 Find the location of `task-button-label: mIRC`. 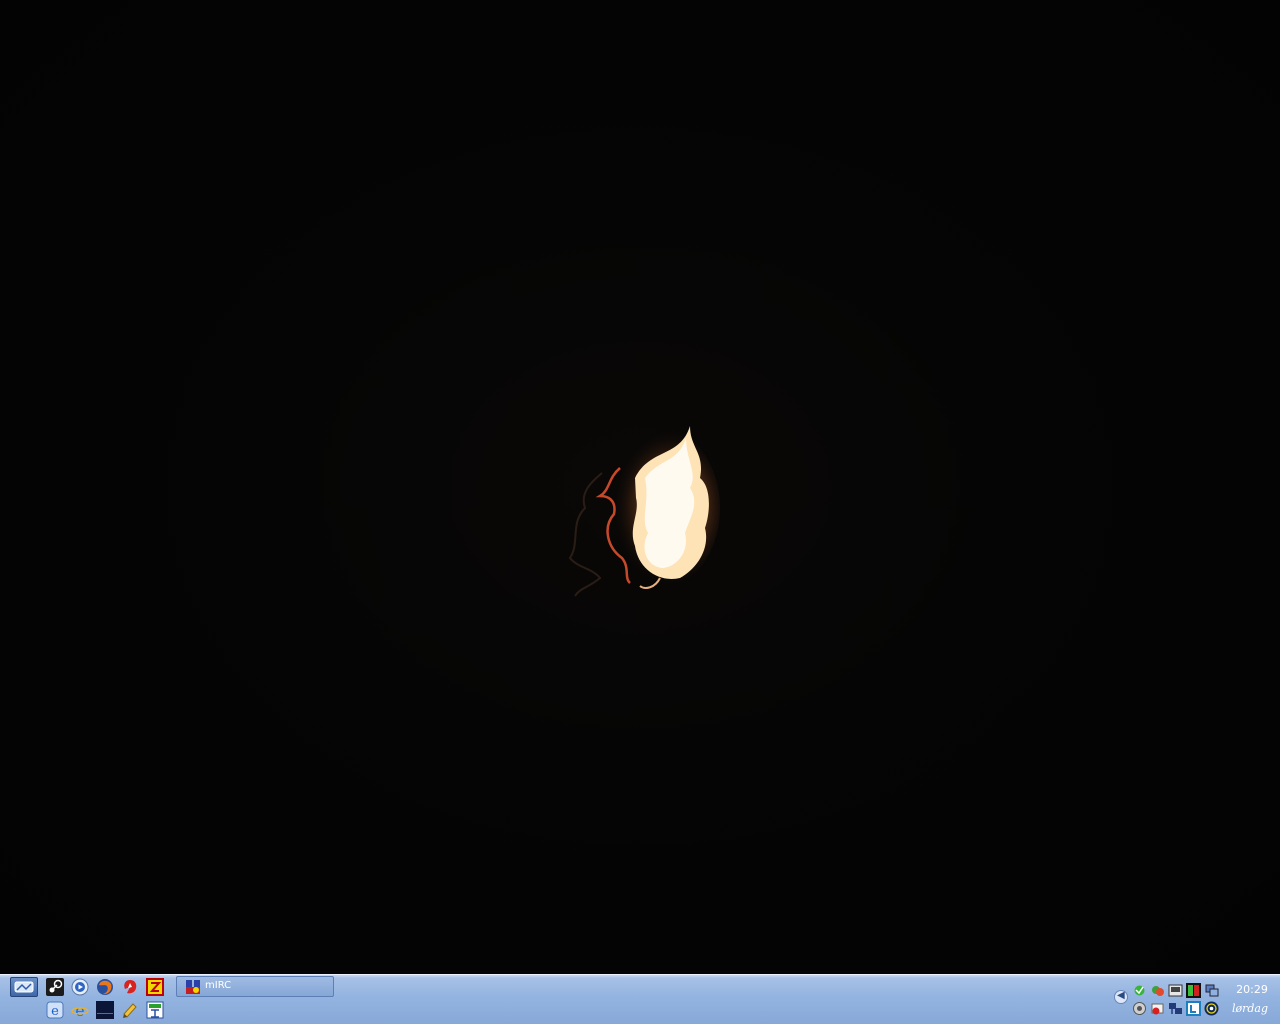

task-button-label: mIRC is located at coordinates (218, 985).